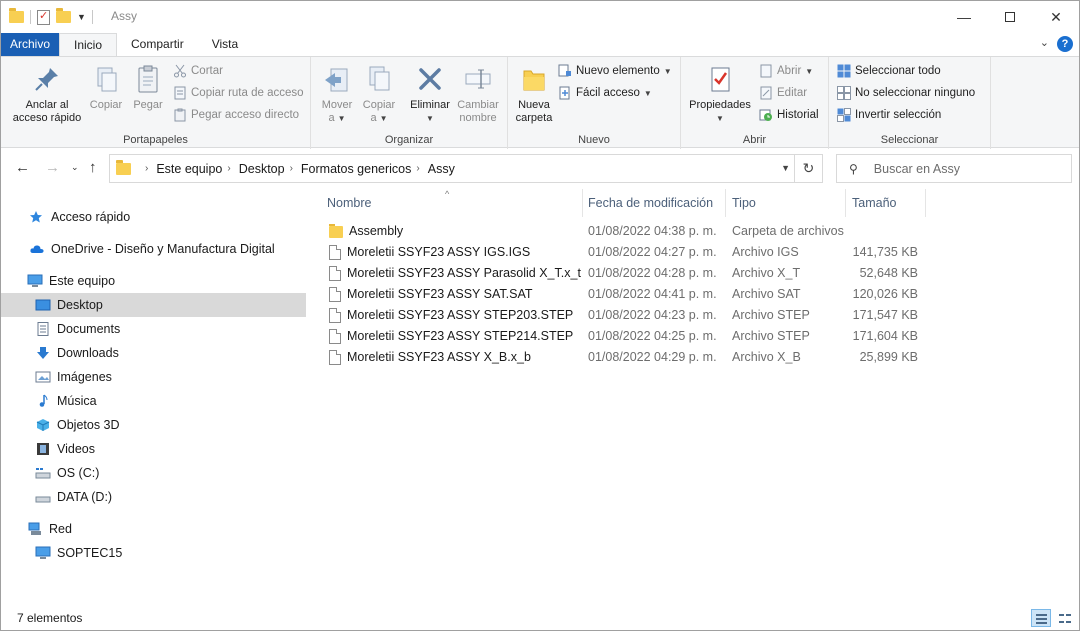 The image size is (1082, 631). I want to click on properties-dropdown-icon: ▼, so click(720, 118).